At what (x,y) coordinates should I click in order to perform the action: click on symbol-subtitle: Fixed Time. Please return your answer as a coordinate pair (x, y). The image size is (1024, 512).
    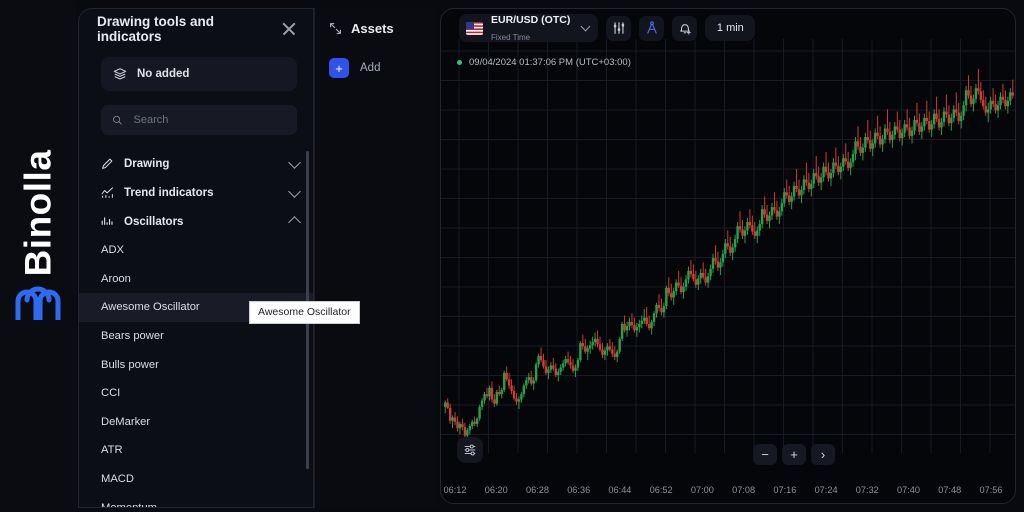
    Looking at the image, I should click on (511, 37).